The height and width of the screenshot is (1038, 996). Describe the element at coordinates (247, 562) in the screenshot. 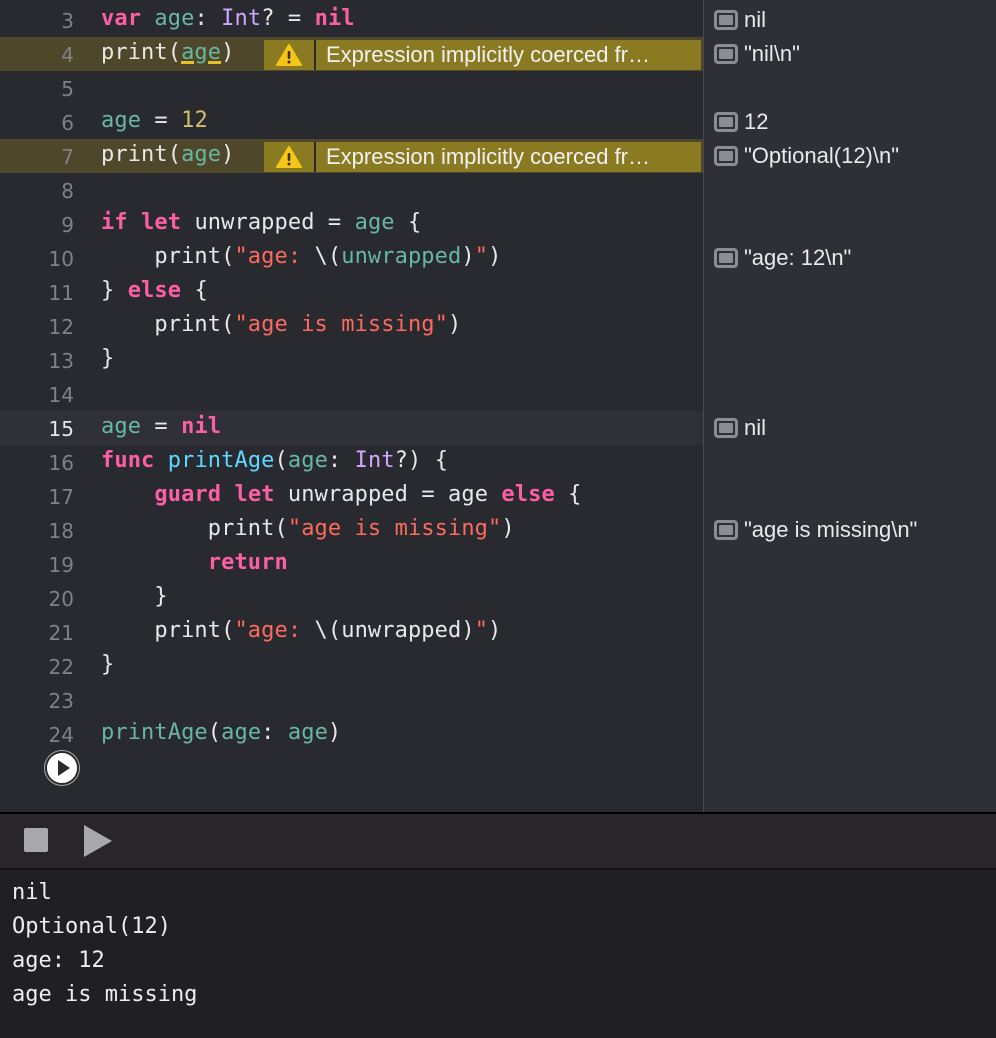

I see `code-token: return` at that location.